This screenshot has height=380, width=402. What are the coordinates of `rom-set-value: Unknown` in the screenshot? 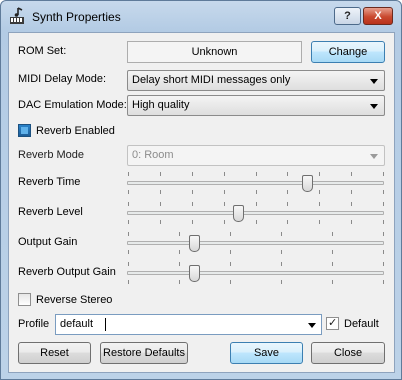 It's located at (214, 52).